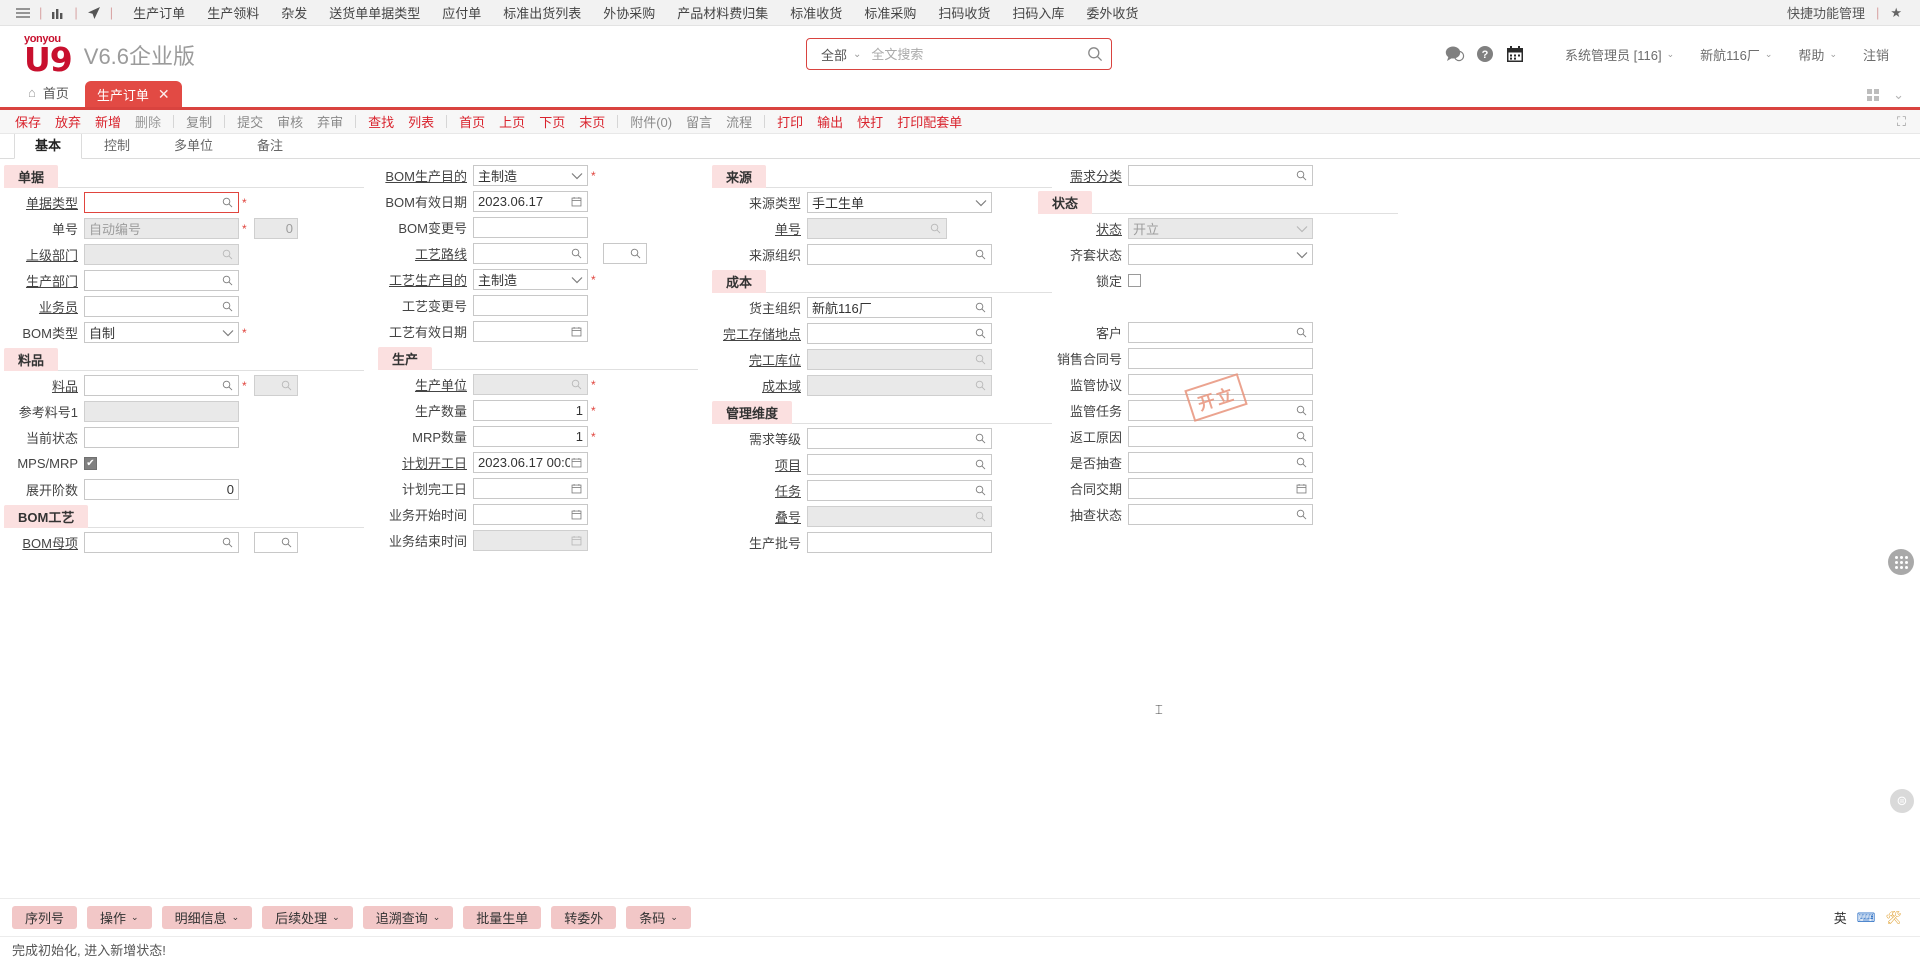 This screenshot has width=1920, height=961. Describe the element at coordinates (227, 332) in the screenshot. I see `field-bom类型-chevron-down-icon` at that location.